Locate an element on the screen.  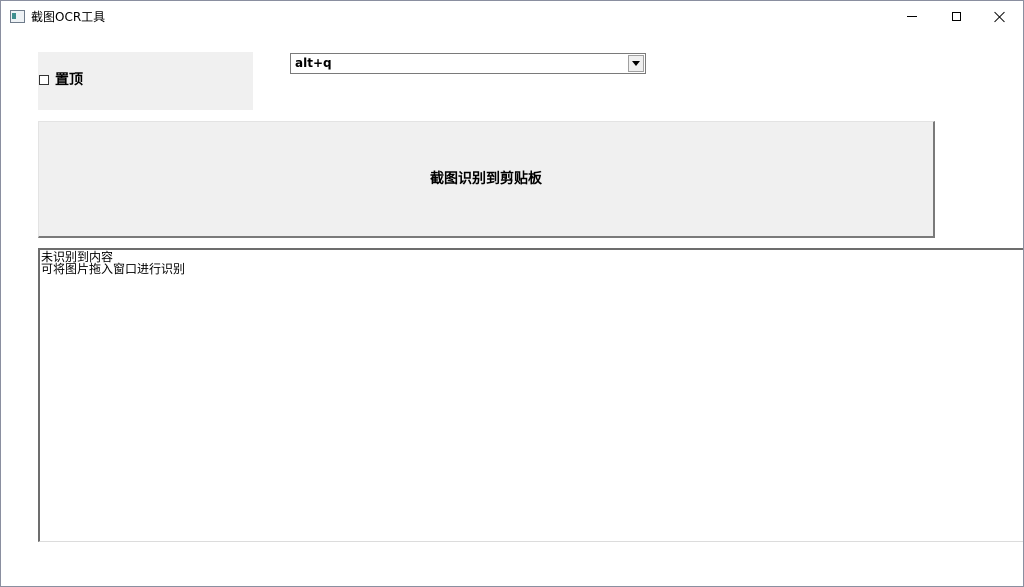
close-button is located at coordinates (1000, 16).